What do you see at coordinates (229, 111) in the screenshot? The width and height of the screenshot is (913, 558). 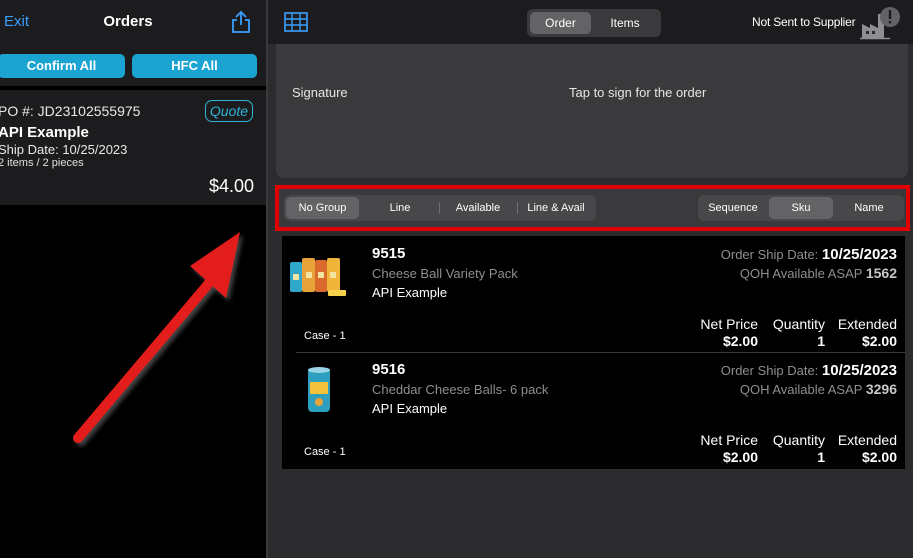 I see `quote-badge: Quote` at bounding box center [229, 111].